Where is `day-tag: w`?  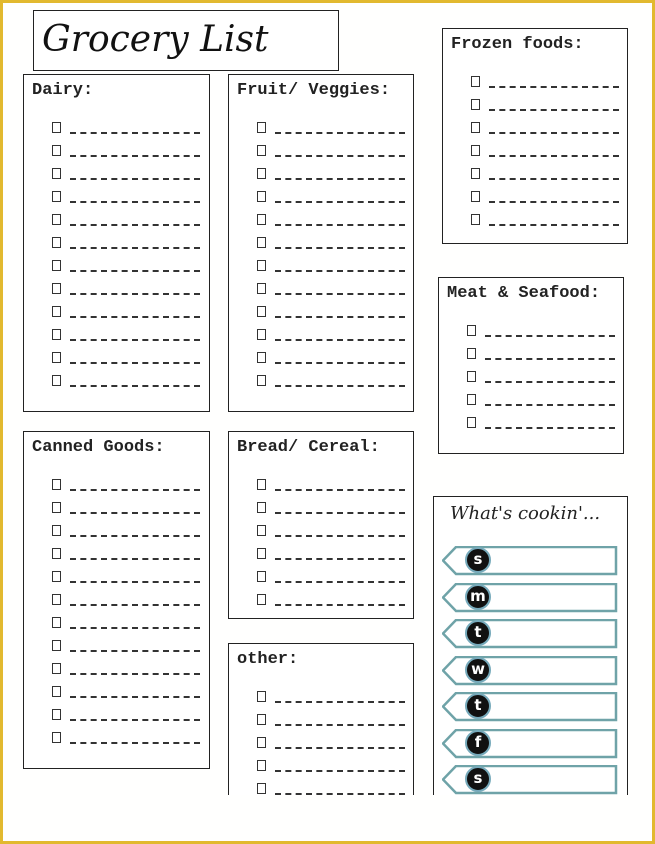
day-tag: w is located at coordinates (530, 670).